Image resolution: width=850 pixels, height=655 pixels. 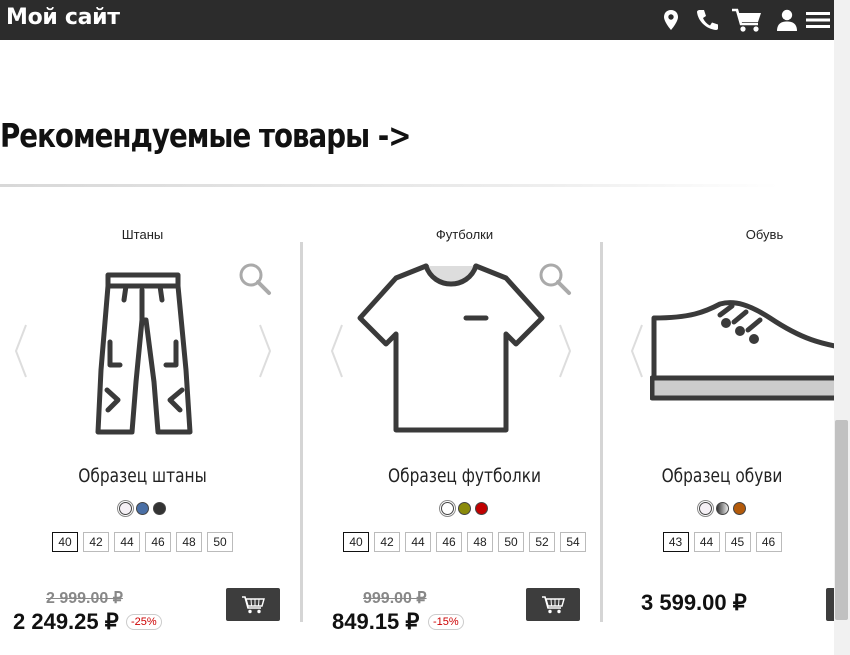 I want to click on old-price: 999.00 ₽, so click(x=395, y=598).